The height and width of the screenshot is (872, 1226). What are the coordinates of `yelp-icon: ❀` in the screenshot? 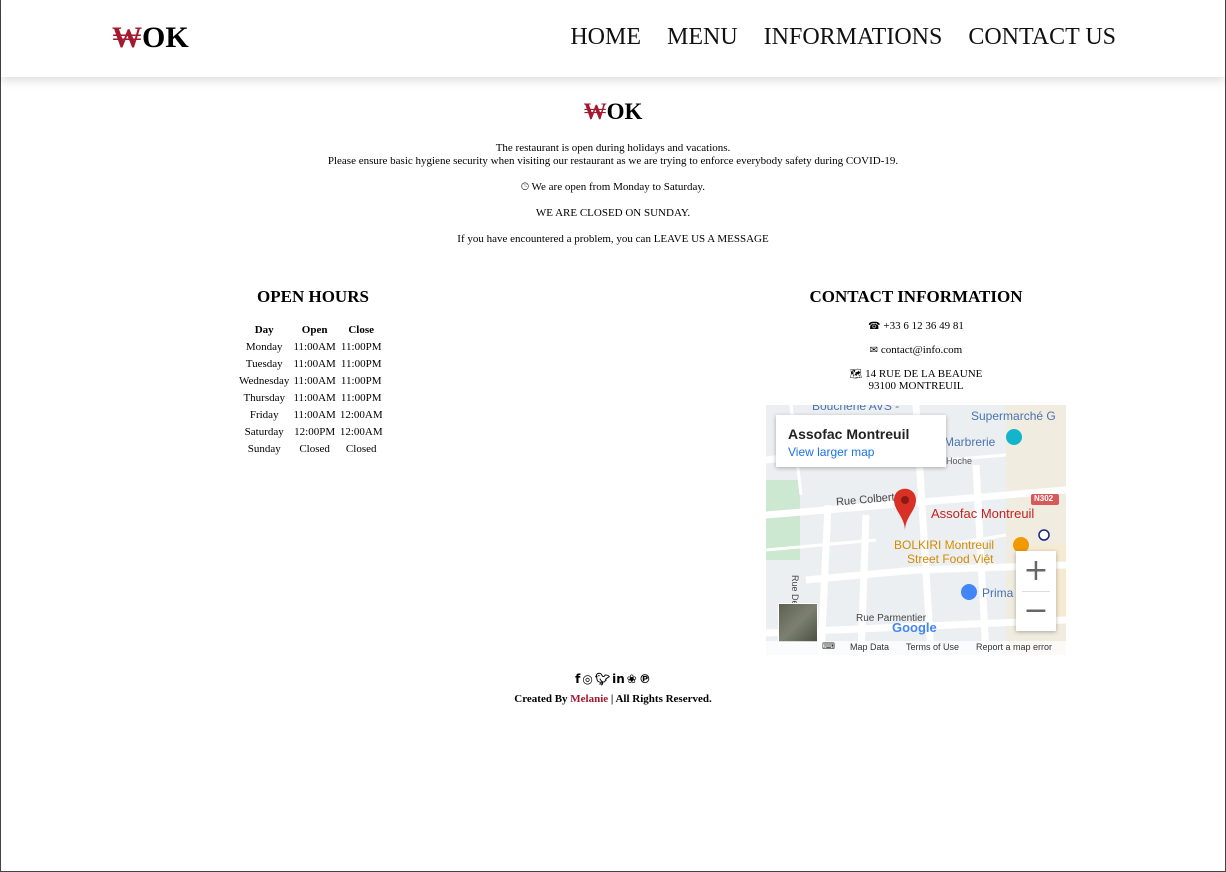 It's located at (632, 679).